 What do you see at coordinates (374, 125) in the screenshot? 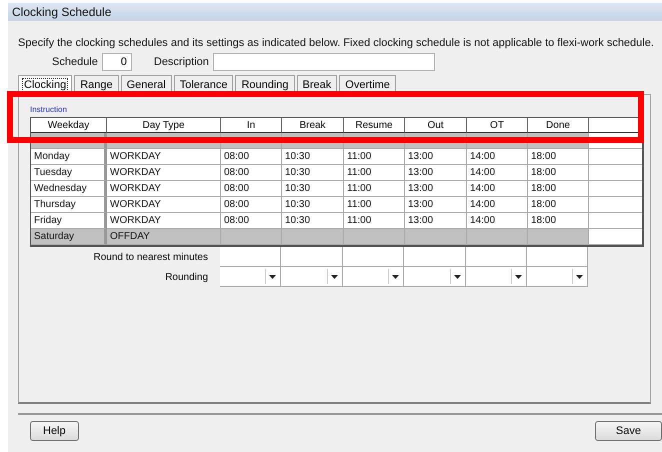
I see `column-header: Resume` at bounding box center [374, 125].